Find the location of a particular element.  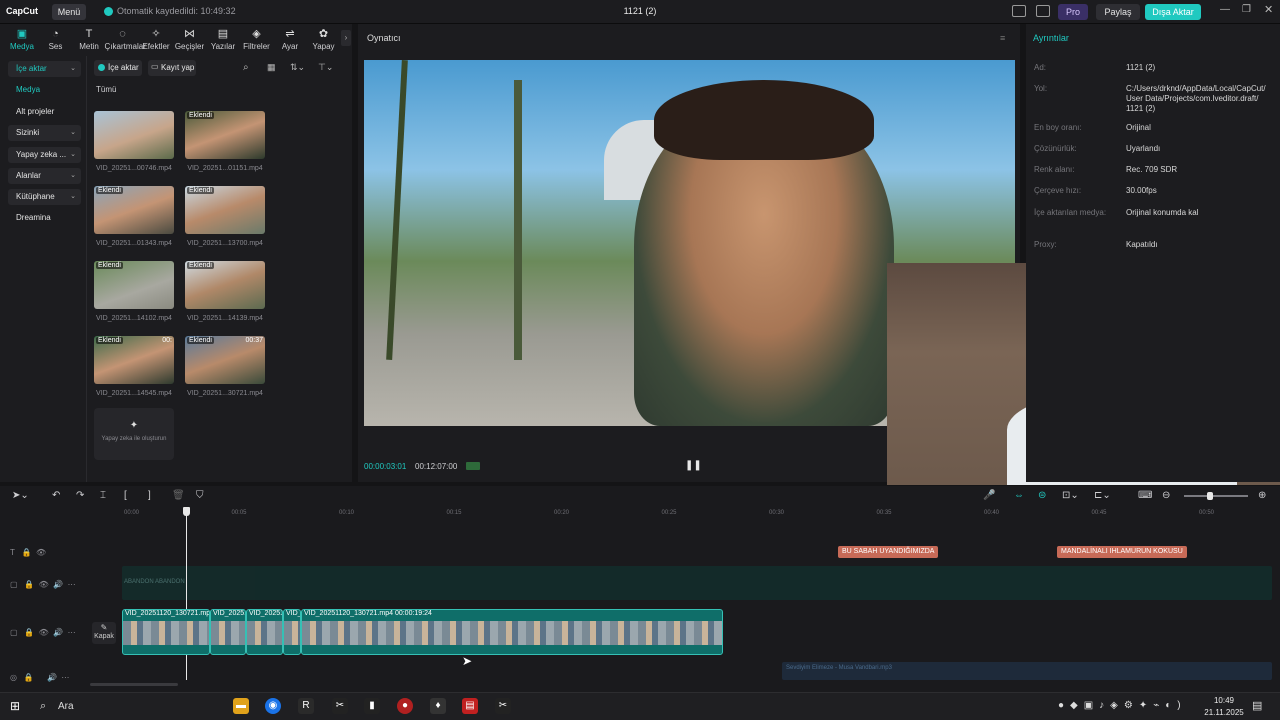

mic-app-icon: ♦ is located at coordinates (438, 706).